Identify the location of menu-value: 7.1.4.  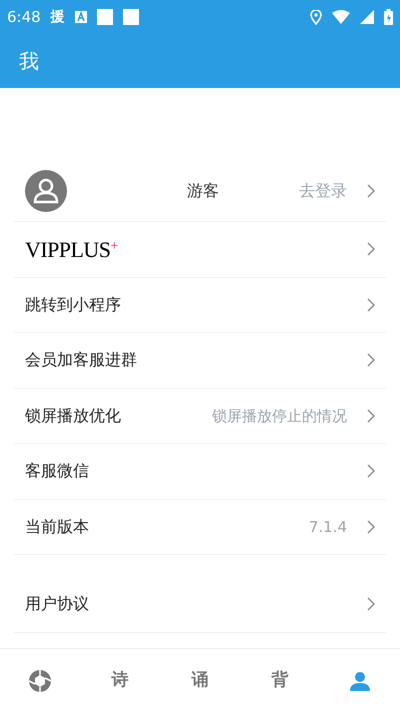
(327, 527).